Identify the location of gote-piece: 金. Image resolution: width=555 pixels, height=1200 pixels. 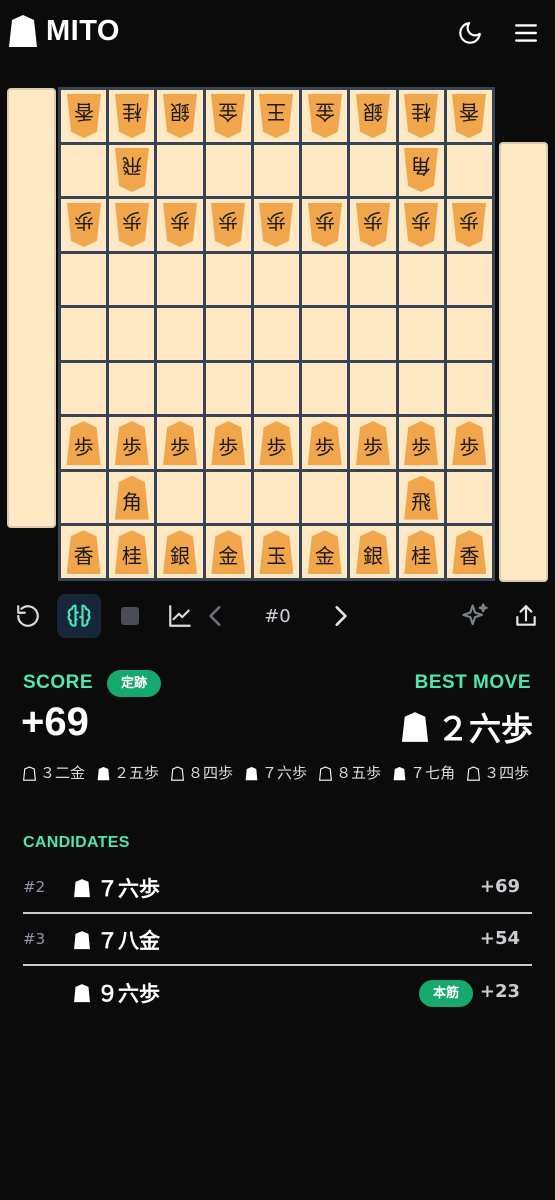
(325, 116).